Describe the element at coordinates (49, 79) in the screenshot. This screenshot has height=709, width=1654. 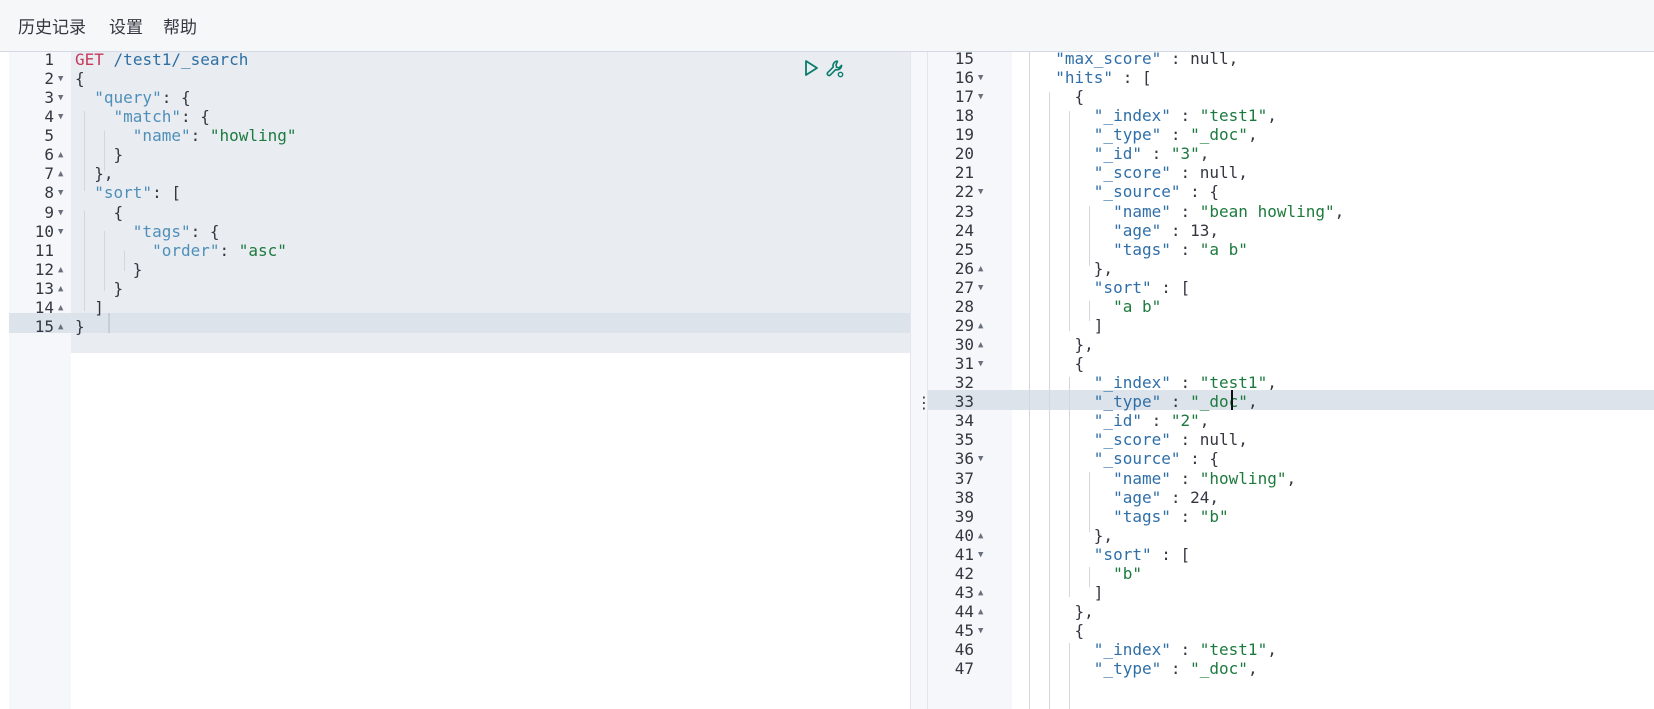
I see `line-number: 2` at that location.